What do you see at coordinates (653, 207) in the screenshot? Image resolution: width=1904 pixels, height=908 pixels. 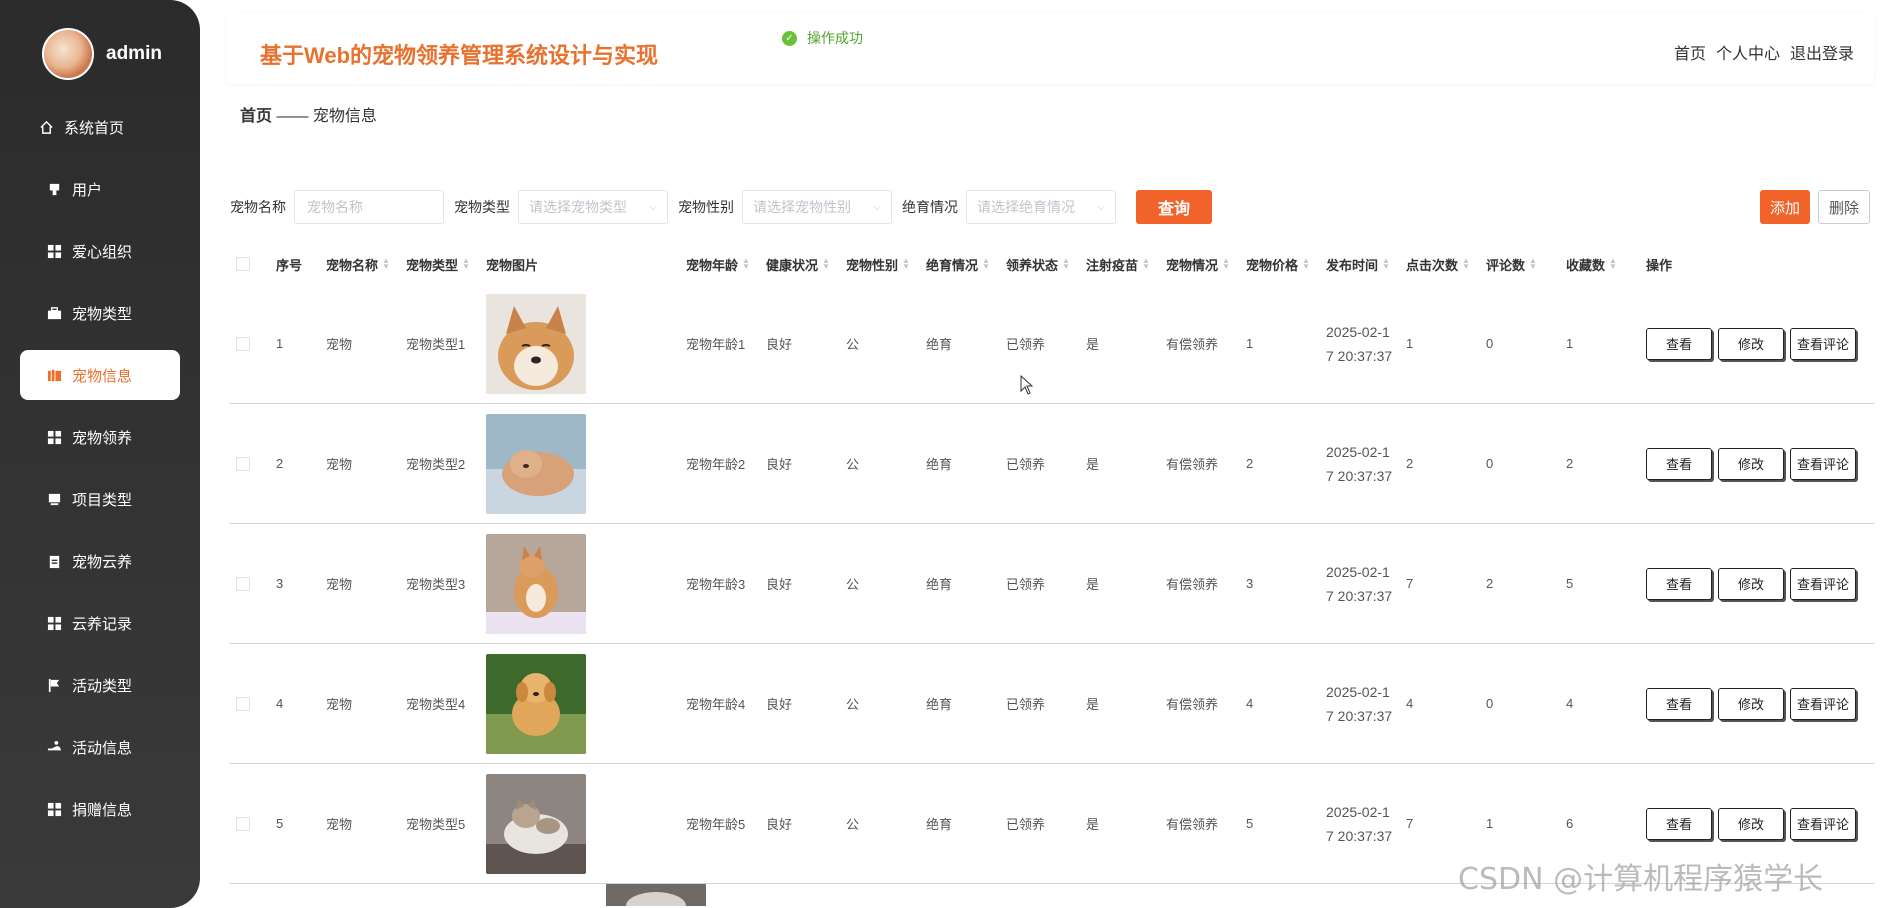 I see `chevron-down-icon: ⌵` at bounding box center [653, 207].